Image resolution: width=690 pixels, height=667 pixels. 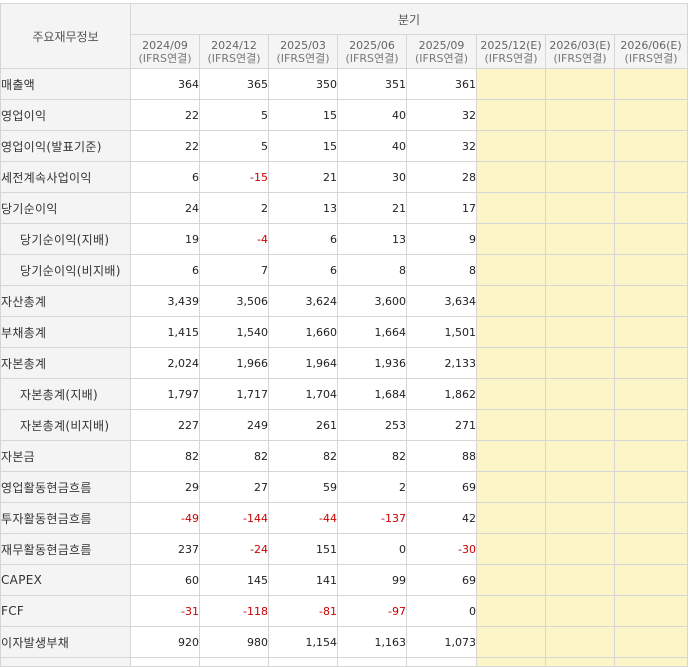 What do you see at coordinates (303, 394) in the screenshot?
I see `value-cell: 1,704` at bounding box center [303, 394].